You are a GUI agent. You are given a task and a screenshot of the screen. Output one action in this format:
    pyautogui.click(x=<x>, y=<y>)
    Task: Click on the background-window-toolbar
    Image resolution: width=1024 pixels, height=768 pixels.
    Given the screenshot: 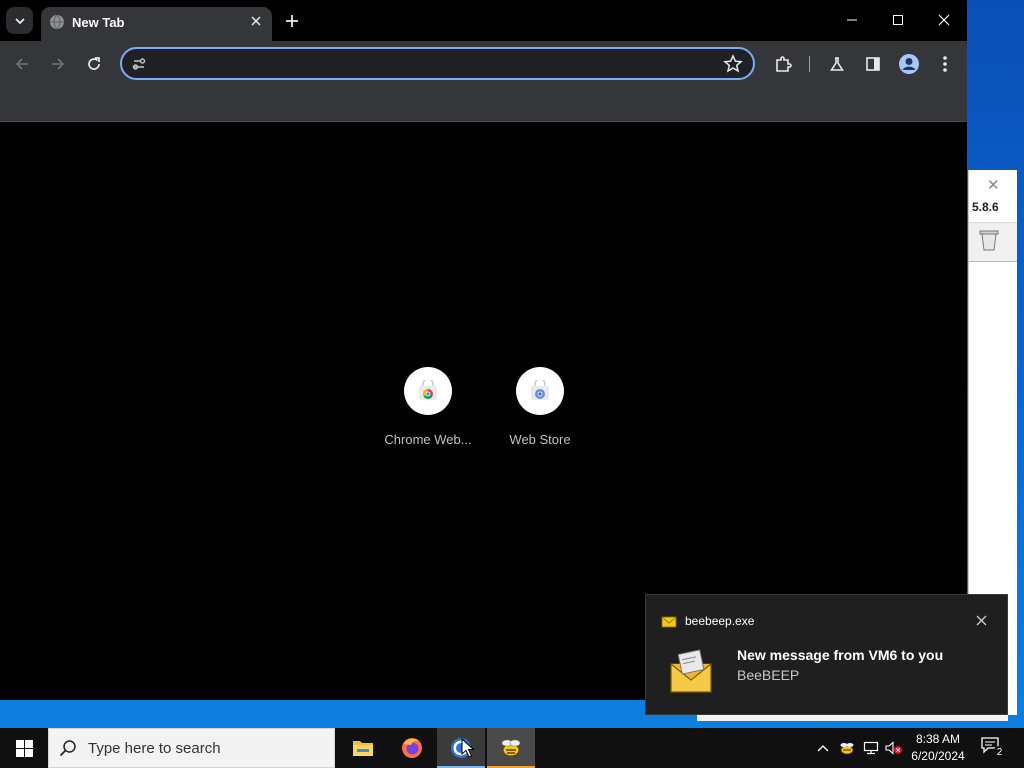 What is the action you would take?
    pyautogui.click(x=993, y=242)
    